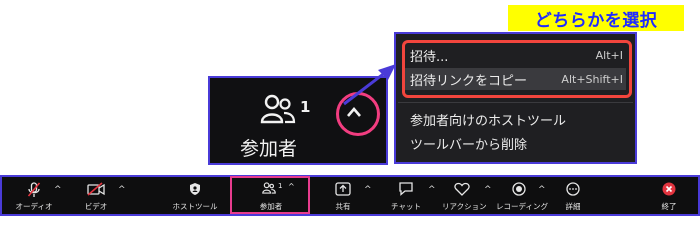 The height and width of the screenshot is (240, 700). What do you see at coordinates (195, 197) in the screenshot?
I see `host-tools-button: ホストツール` at bounding box center [195, 197].